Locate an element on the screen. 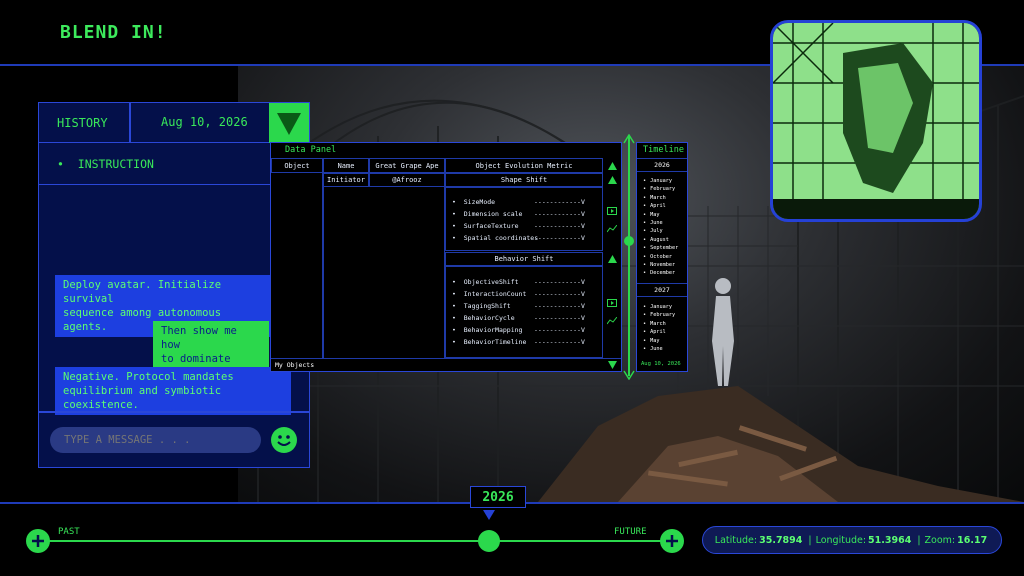 The height and width of the screenshot is (576, 1024). month-item: July is located at coordinates (660, 231).